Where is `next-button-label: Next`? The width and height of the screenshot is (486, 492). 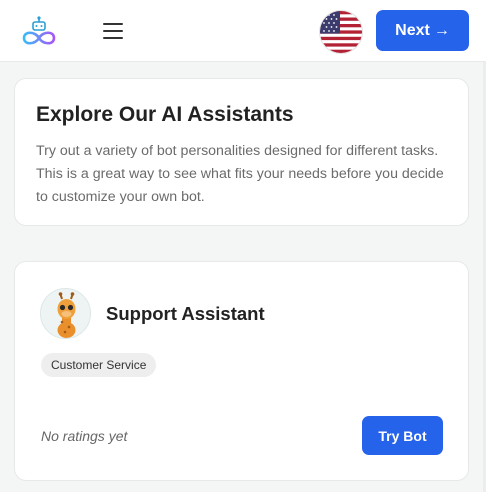
next-button-label: Next is located at coordinates (412, 30).